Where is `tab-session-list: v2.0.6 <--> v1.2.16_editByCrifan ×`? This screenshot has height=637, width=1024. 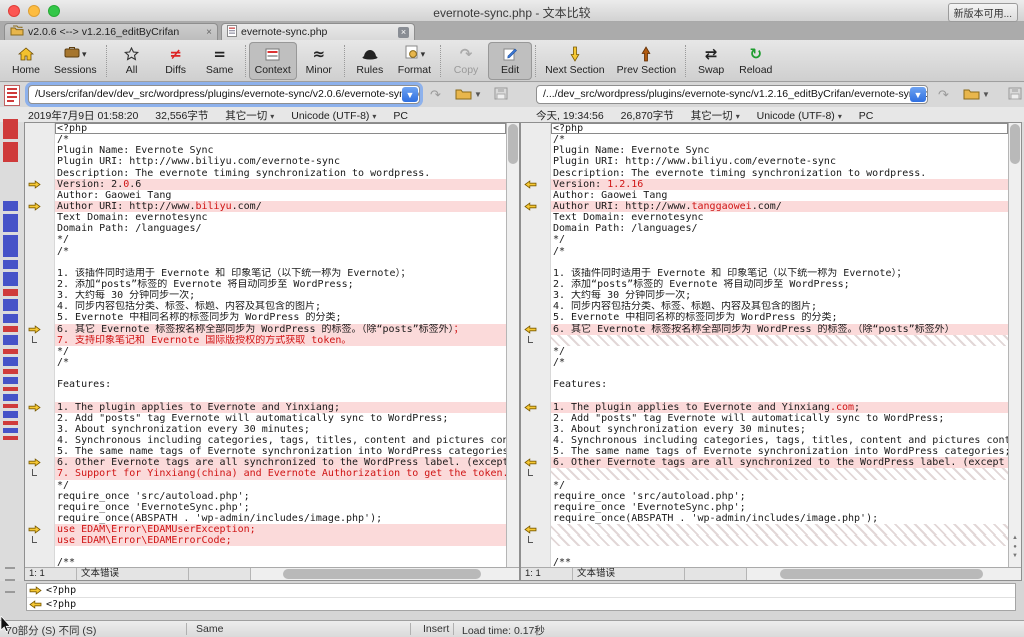
tab-session-list: v2.0.6 <--> v1.2.16_editByCrifan × is located at coordinates (111, 31).